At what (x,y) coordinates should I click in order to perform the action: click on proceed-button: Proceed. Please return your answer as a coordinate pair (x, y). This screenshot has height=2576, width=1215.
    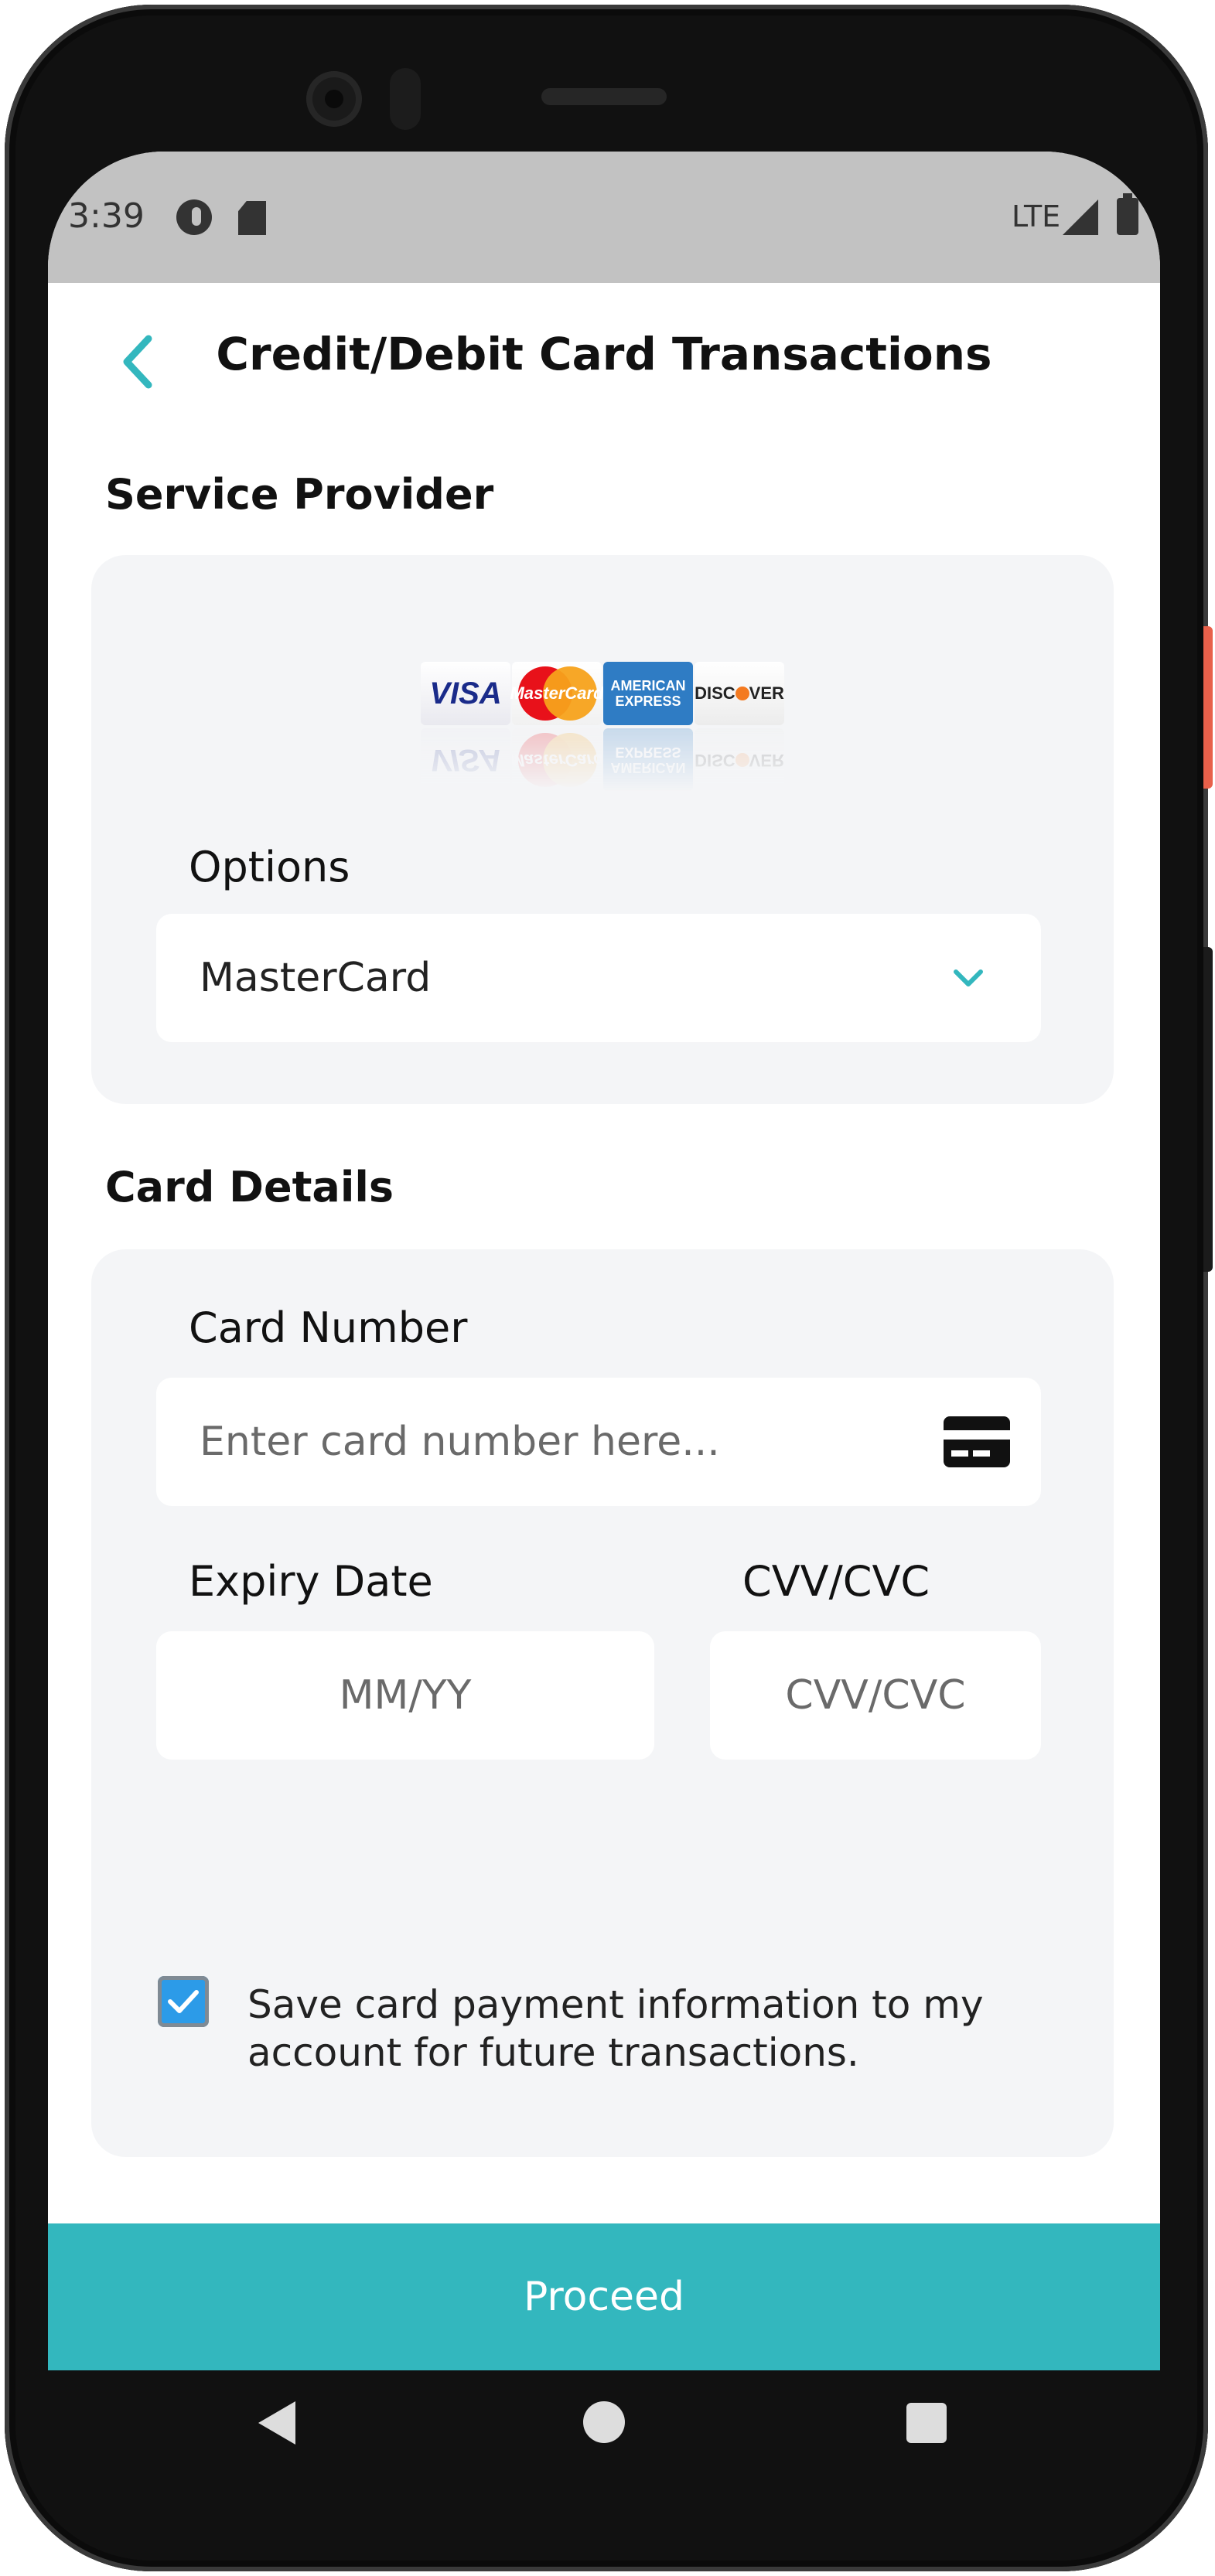
    Looking at the image, I should click on (604, 2296).